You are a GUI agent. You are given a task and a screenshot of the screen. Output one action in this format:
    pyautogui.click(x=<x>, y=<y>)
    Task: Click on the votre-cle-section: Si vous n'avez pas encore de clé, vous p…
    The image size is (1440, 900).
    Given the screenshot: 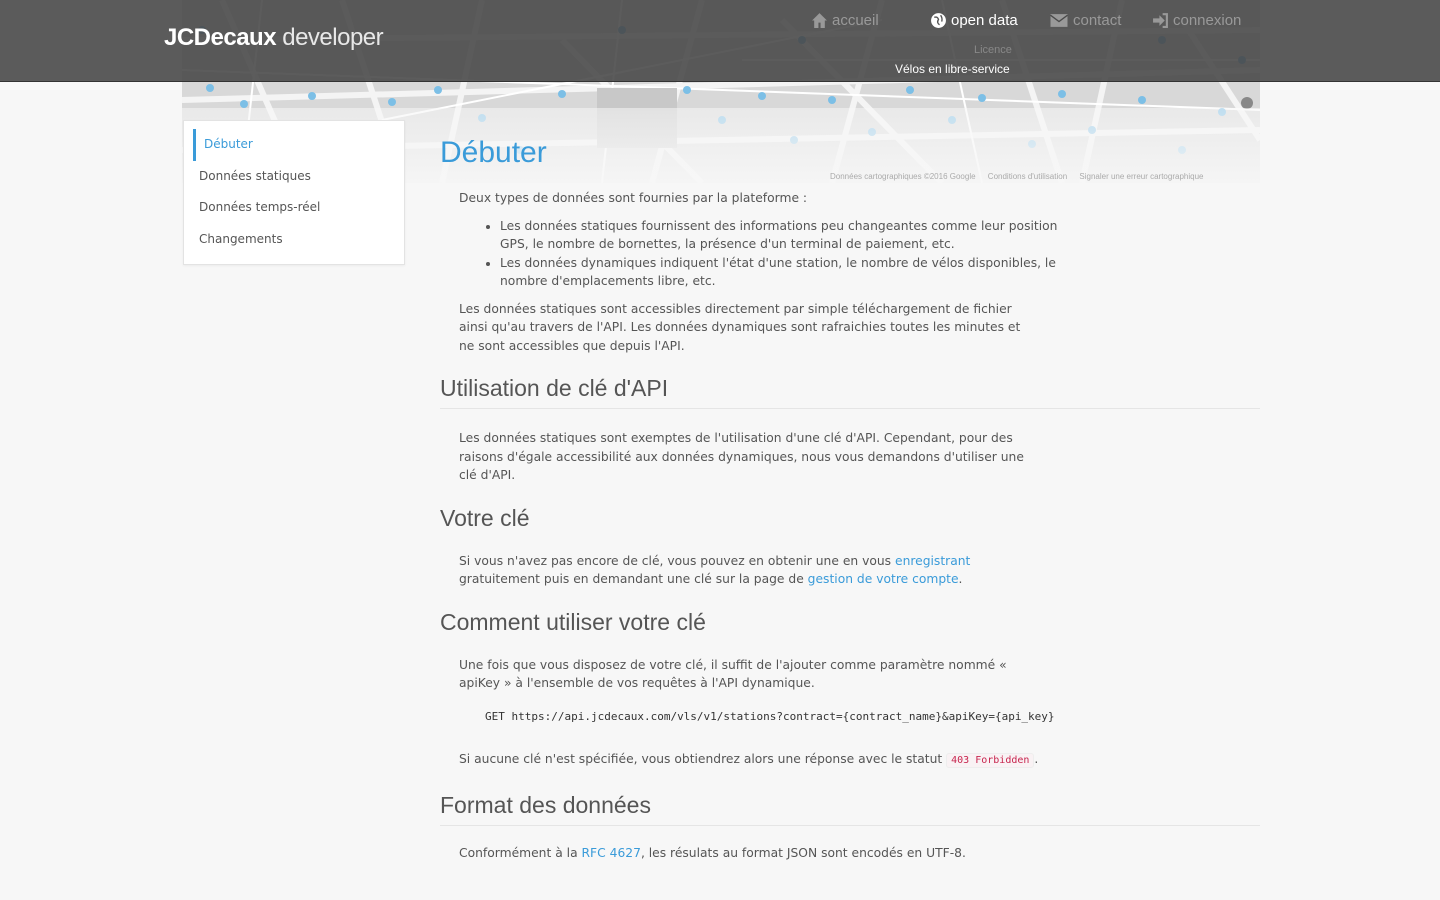 What is the action you would take?
    pyautogui.click(x=746, y=570)
    